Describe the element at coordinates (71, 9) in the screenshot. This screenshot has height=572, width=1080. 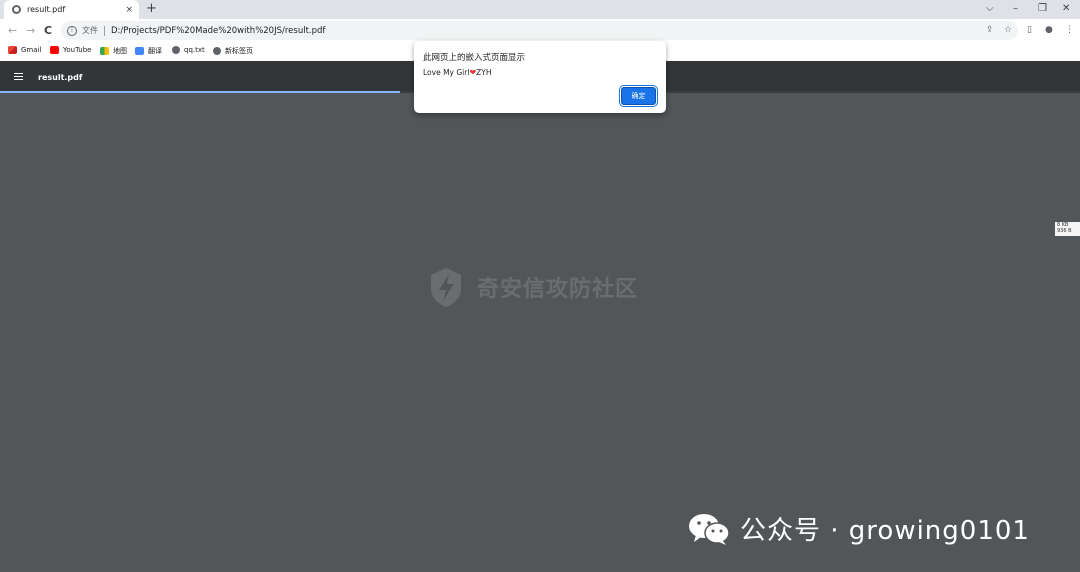
I see `tab-result-pdf: result.pdf ×` at that location.